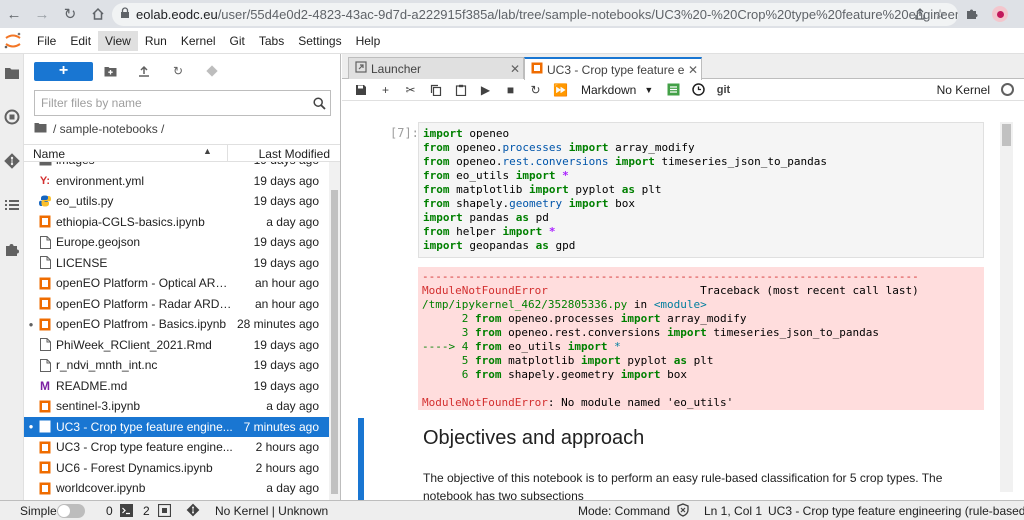 The image size is (1024, 520). Describe the element at coordinates (972, 14) in the screenshot. I see `extensions-icon` at that location.